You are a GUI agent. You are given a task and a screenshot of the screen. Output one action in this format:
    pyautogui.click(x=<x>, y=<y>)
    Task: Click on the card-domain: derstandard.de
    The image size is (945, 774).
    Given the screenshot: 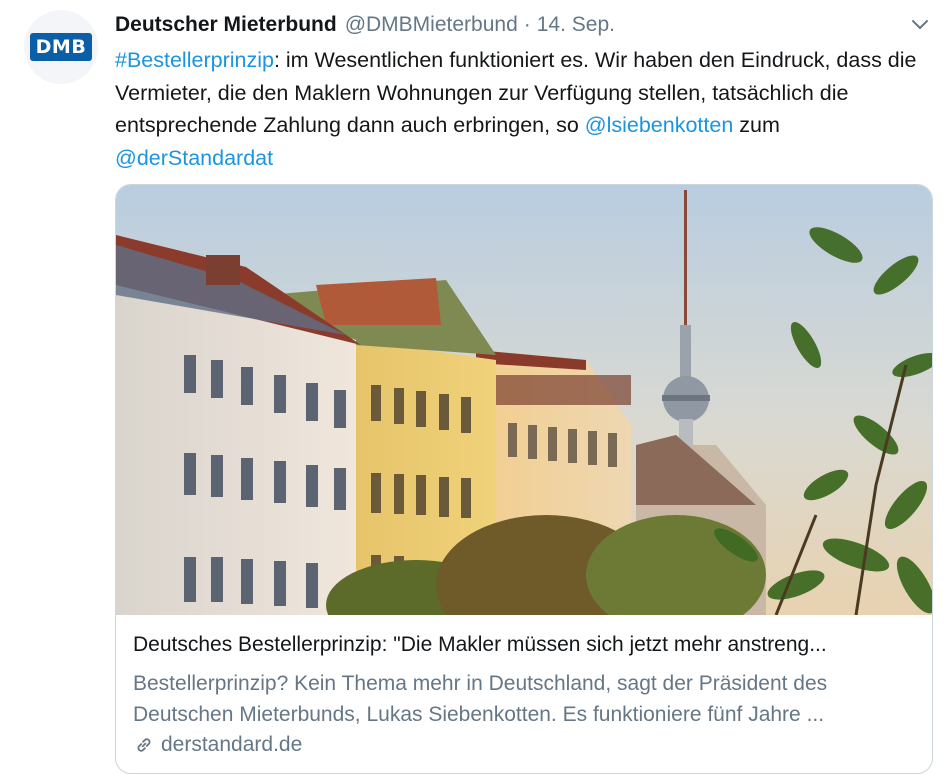 What is the action you would take?
    pyautogui.click(x=217, y=745)
    